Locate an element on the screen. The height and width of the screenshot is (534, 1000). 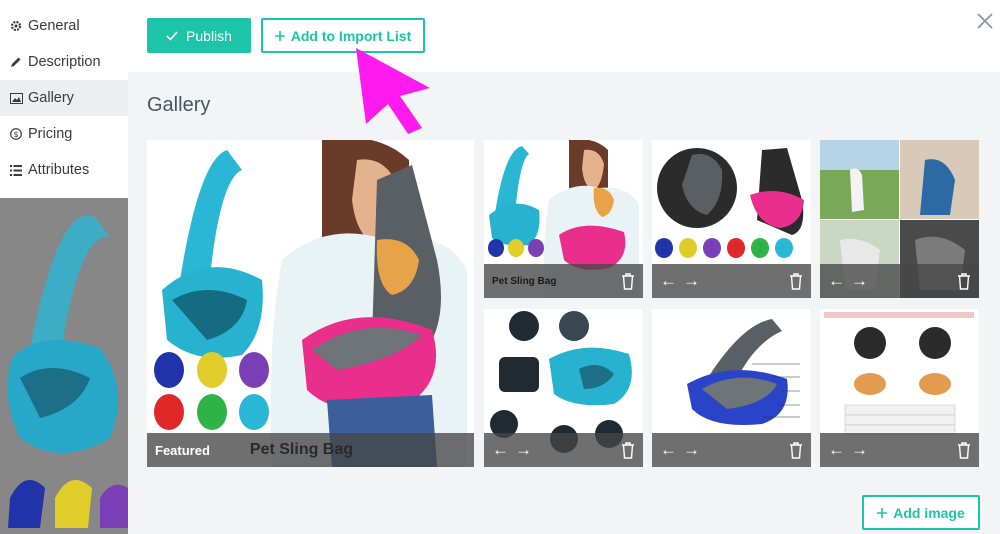
sidebar-item-description: Description is located at coordinates (64, 62).